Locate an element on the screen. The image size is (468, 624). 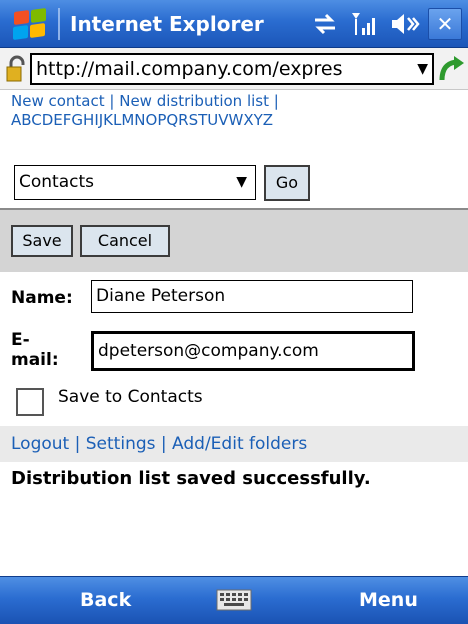
windows-logo-icon is located at coordinates (30, 24).